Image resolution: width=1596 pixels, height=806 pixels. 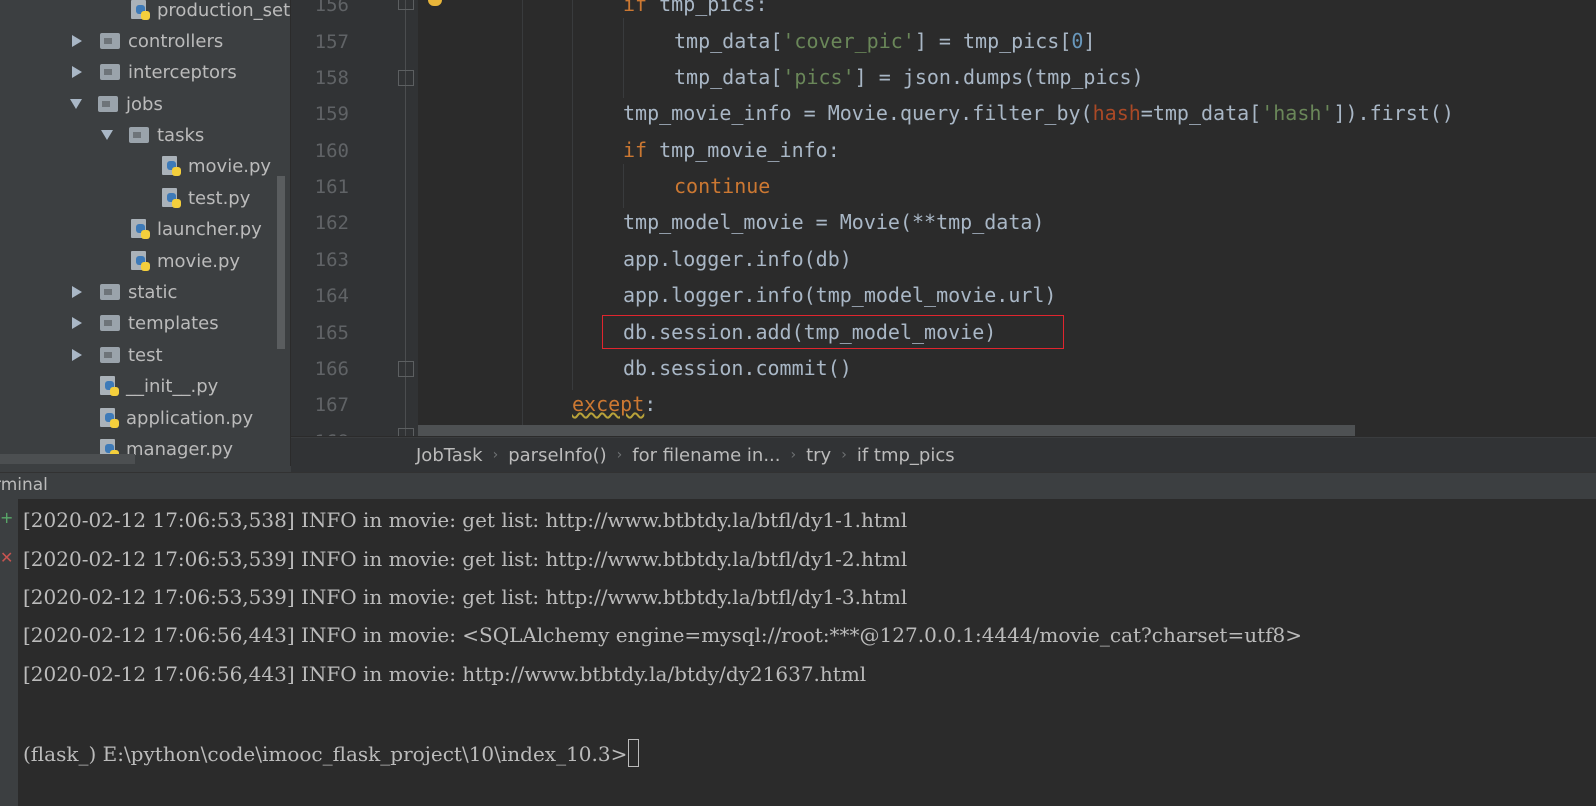 I want to click on highlight-box, so click(x=833, y=332).